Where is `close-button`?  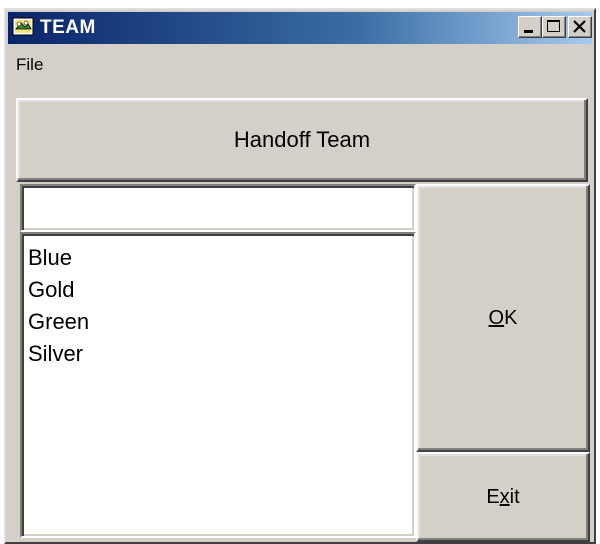
close-button is located at coordinates (580, 27).